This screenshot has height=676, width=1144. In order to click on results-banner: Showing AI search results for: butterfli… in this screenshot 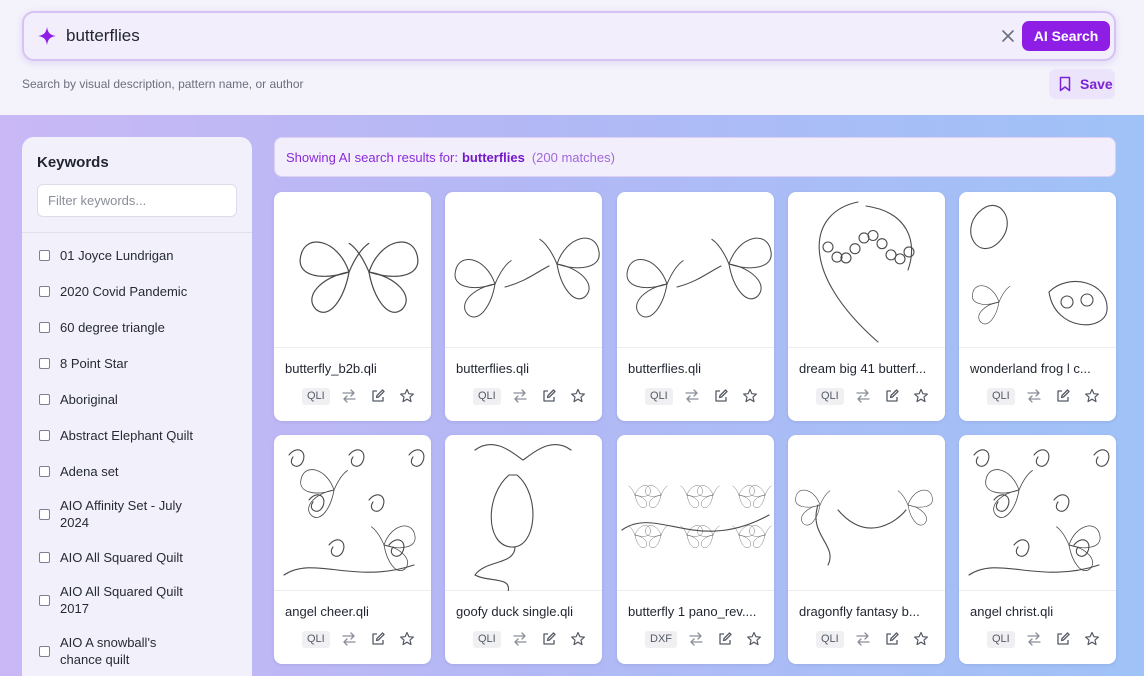, I will do `click(695, 157)`.